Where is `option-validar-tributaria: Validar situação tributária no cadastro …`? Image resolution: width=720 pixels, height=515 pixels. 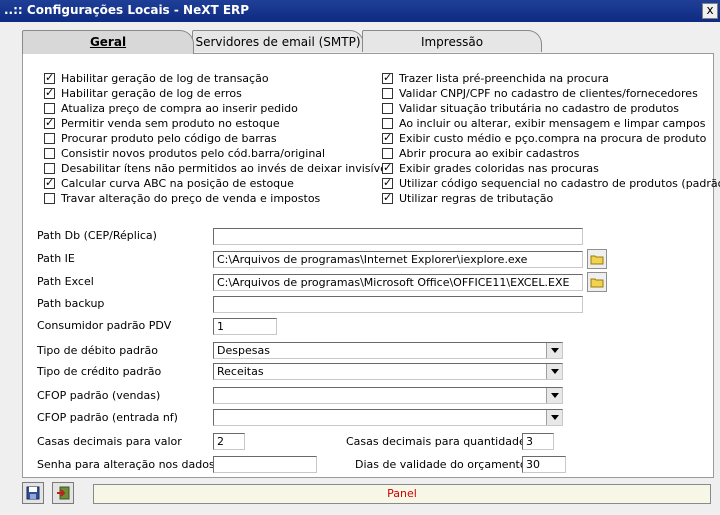 option-validar-tributaria: Validar situação tributária no cadastro … is located at coordinates (530, 108).